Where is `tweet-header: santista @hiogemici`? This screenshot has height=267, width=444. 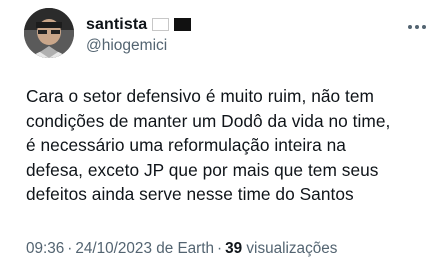 tweet-header: santista @hiogemici is located at coordinates (108, 33).